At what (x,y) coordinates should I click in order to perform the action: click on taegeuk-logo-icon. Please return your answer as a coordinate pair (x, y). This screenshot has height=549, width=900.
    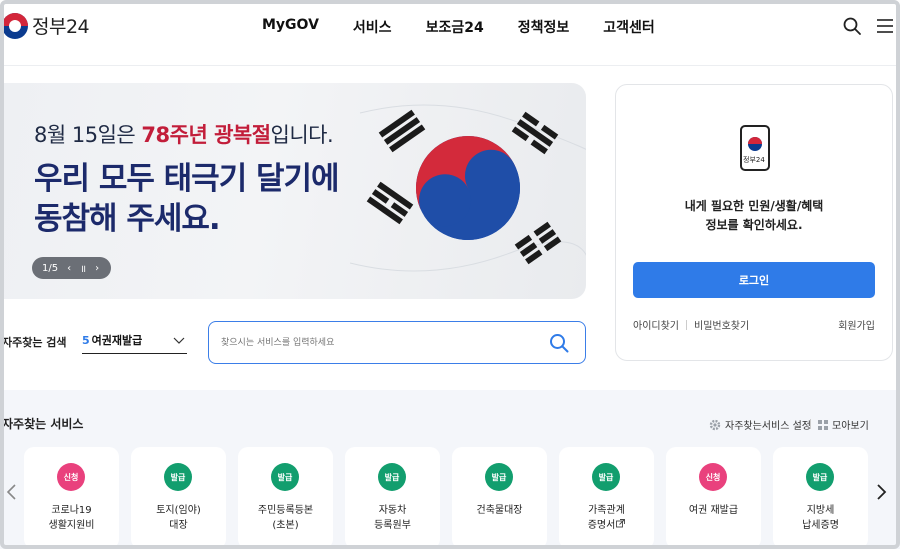
    Looking at the image, I should click on (15, 25).